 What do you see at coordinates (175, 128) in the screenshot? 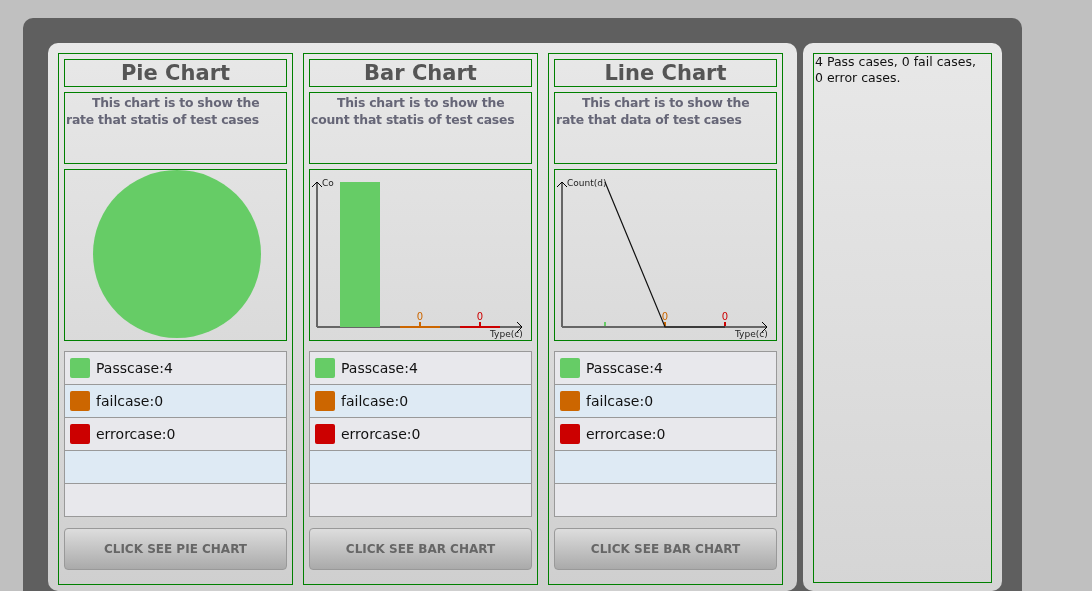
I see `chart-description: This chart is to show the rate that statis of test cases` at bounding box center [175, 128].